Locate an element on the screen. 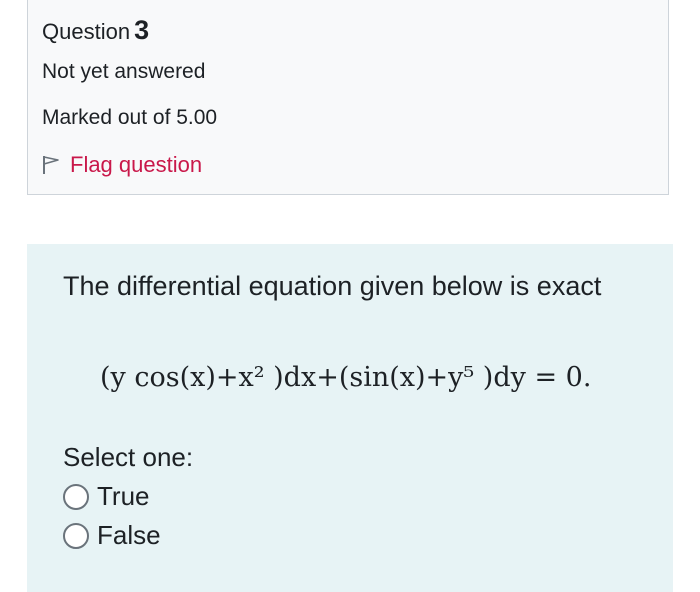  radio-button-true is located at coordinates (76, 496).